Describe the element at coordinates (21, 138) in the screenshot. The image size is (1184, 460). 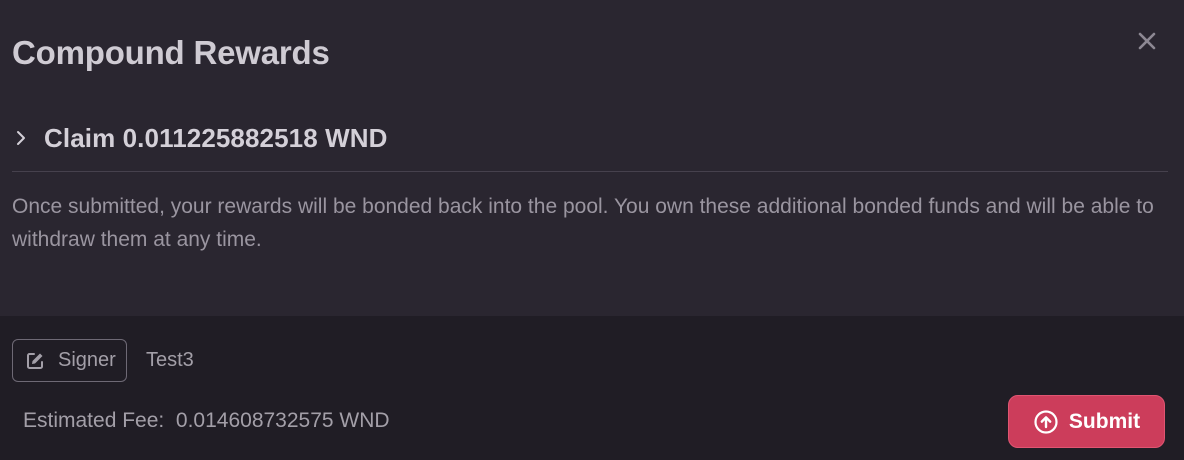
I see `chevron-right-icon` at that location.